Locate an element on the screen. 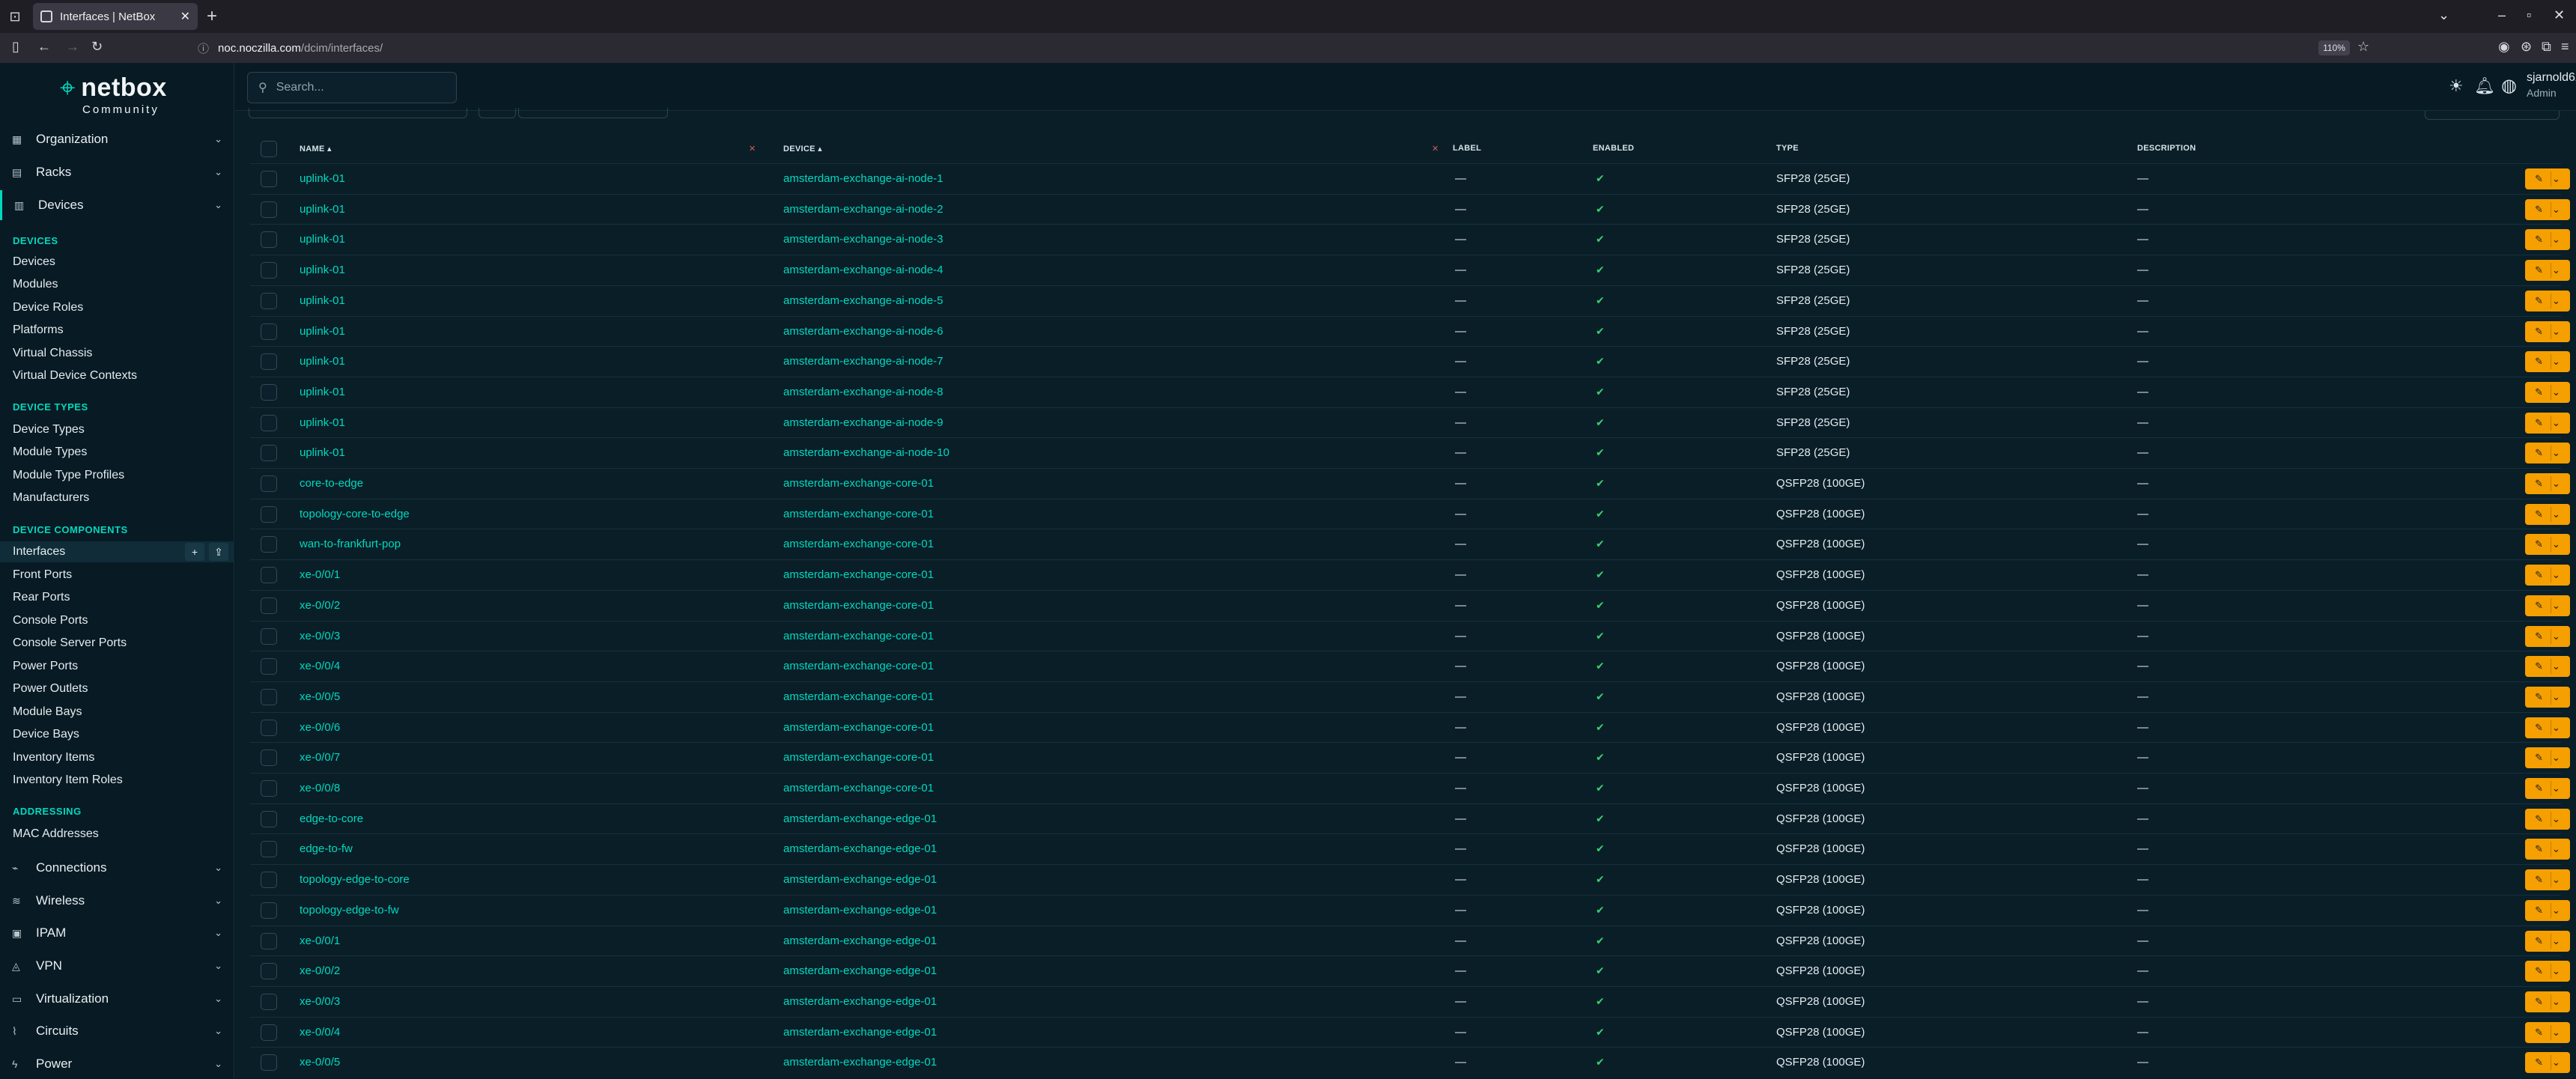 The width and height of the screenshot is (2576, 1079). interface-name-link: xe-0/0/6 is located at coordinates (320, 728).